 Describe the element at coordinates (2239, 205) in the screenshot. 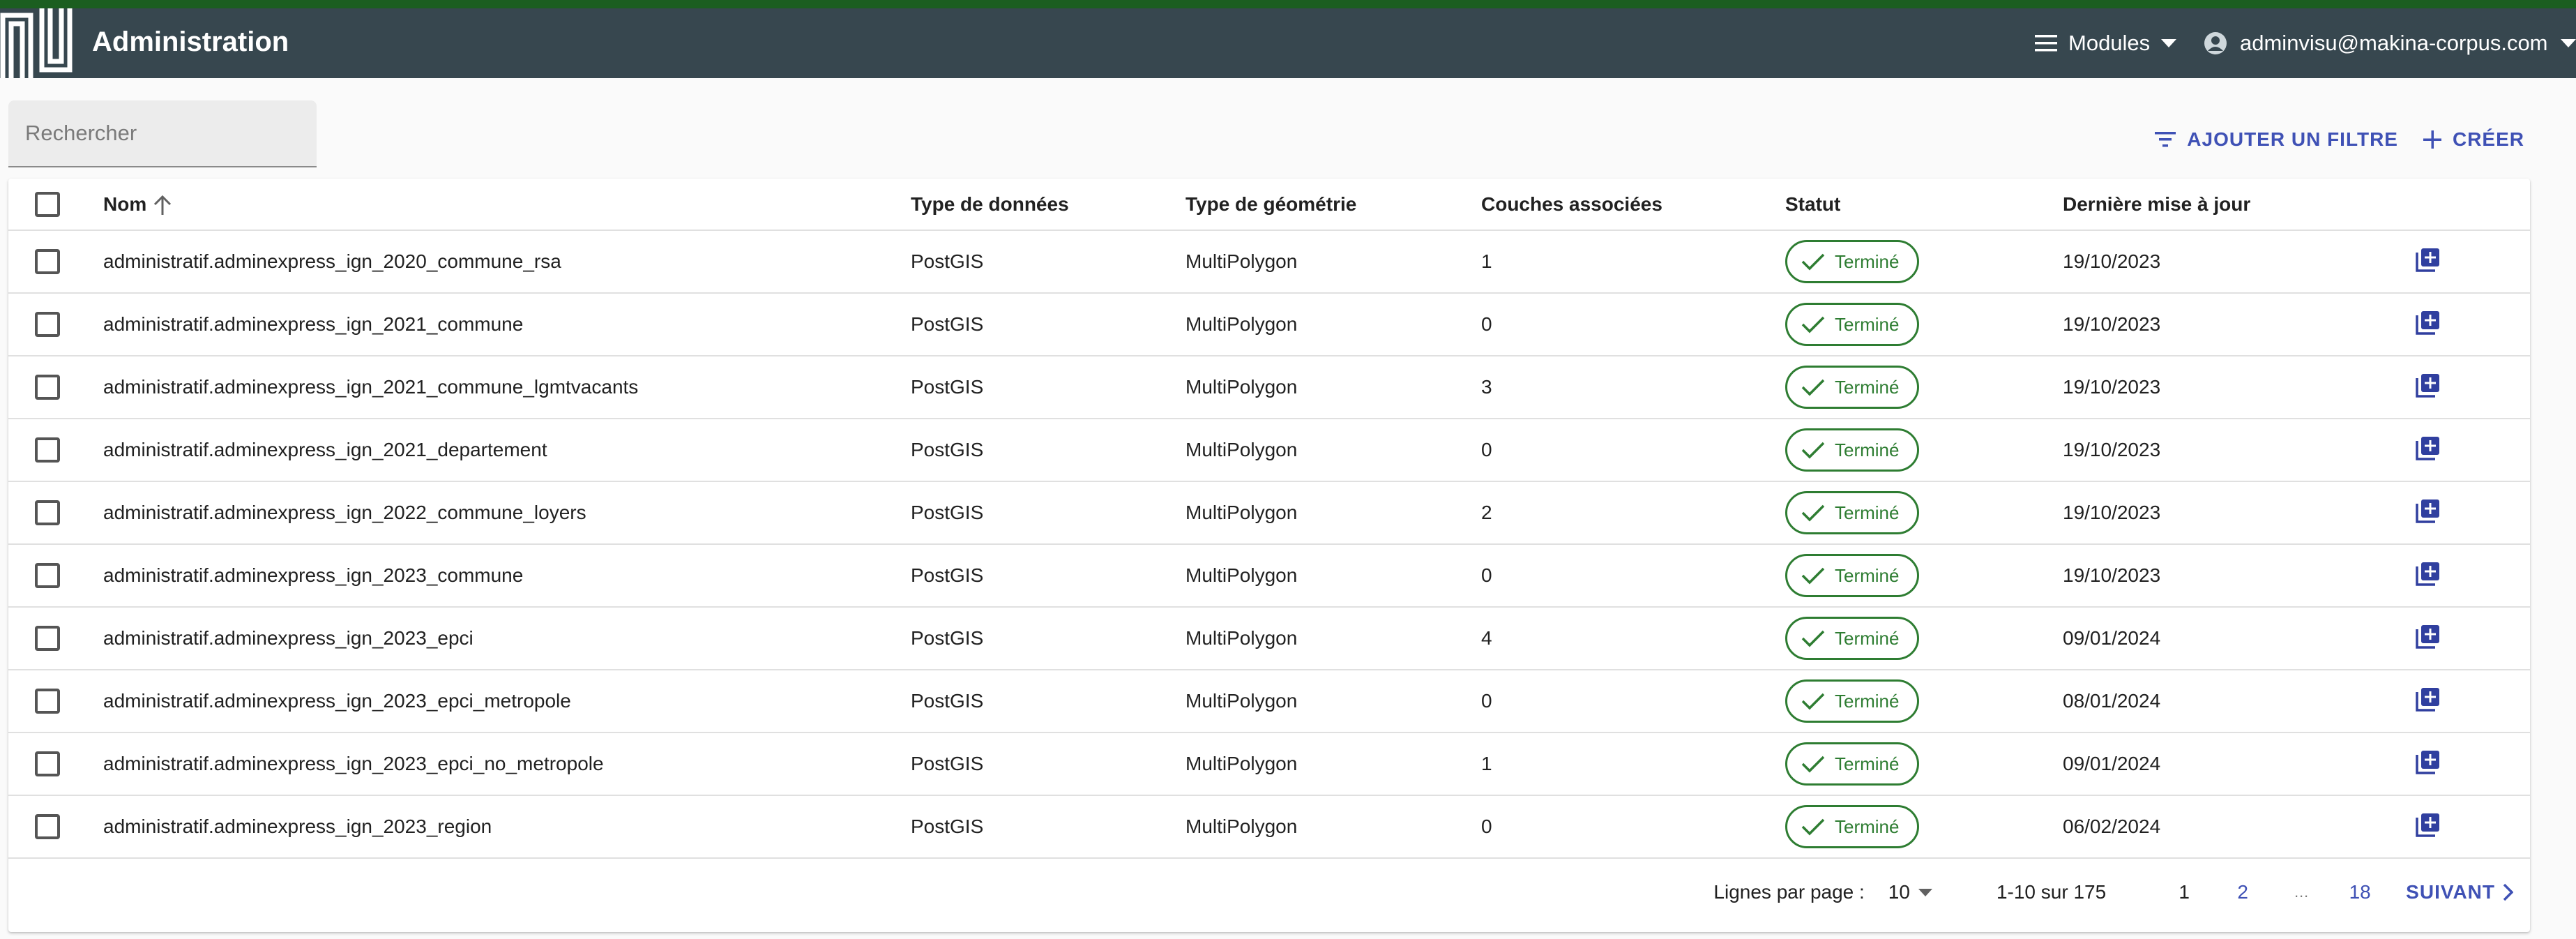

I see `column-header-last-update: Dernière mise à jour` at that location.